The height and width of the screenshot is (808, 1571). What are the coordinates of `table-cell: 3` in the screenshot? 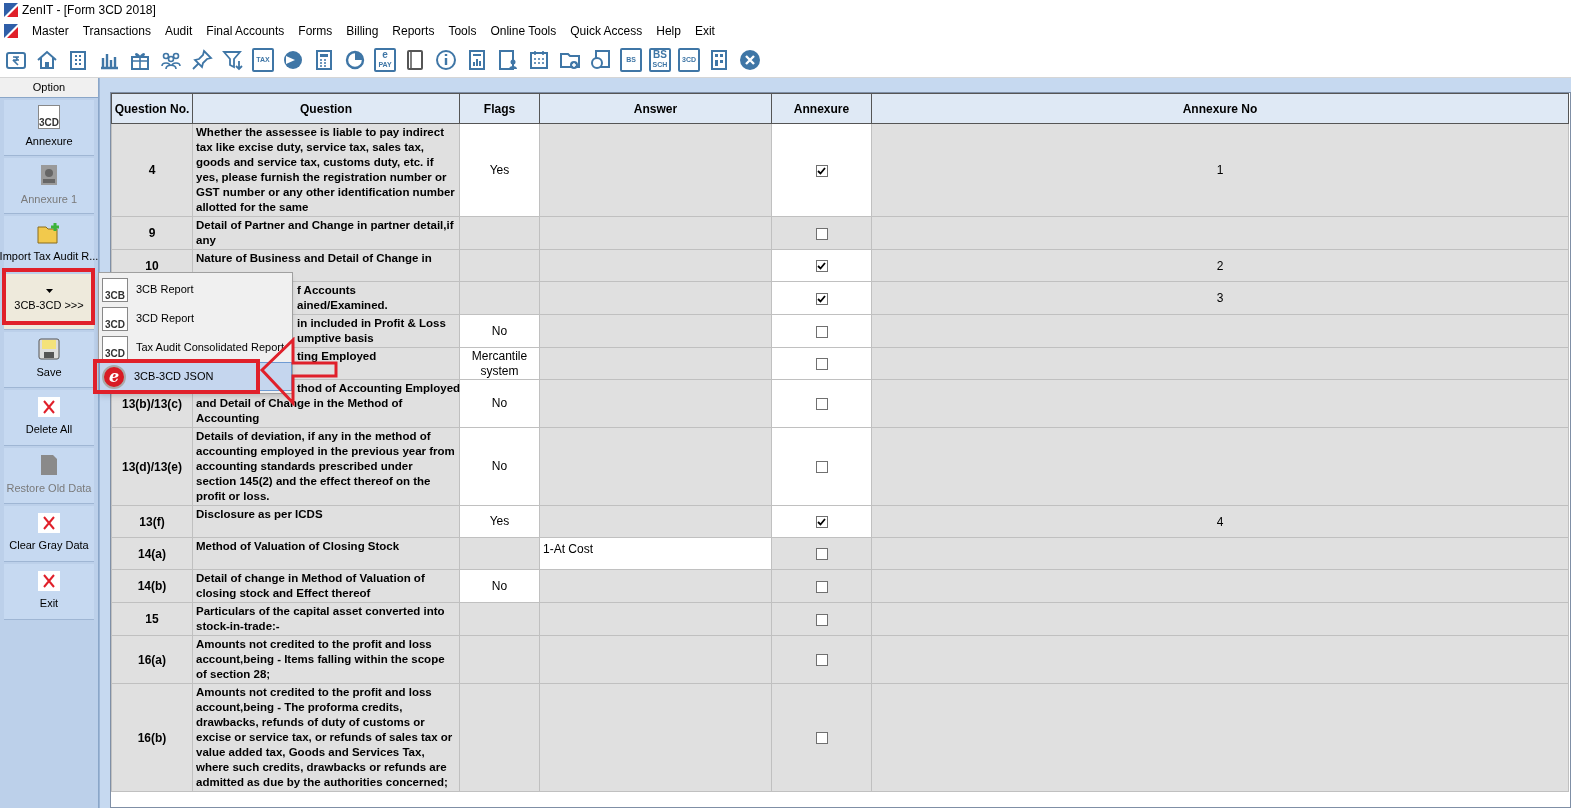 It's located at (1220, 298).